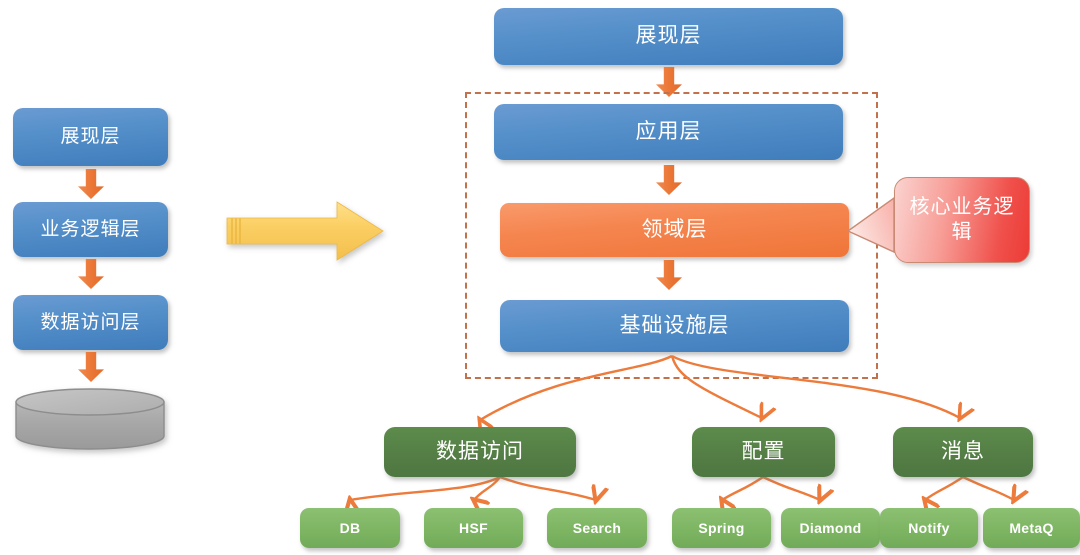 Image resolution: width=1080 pixels, height=555 pixels. What do you see at coordinates (763, 452) in the screenshot?
I see `service-box-config: 配置` at bounding box center [763, 452].